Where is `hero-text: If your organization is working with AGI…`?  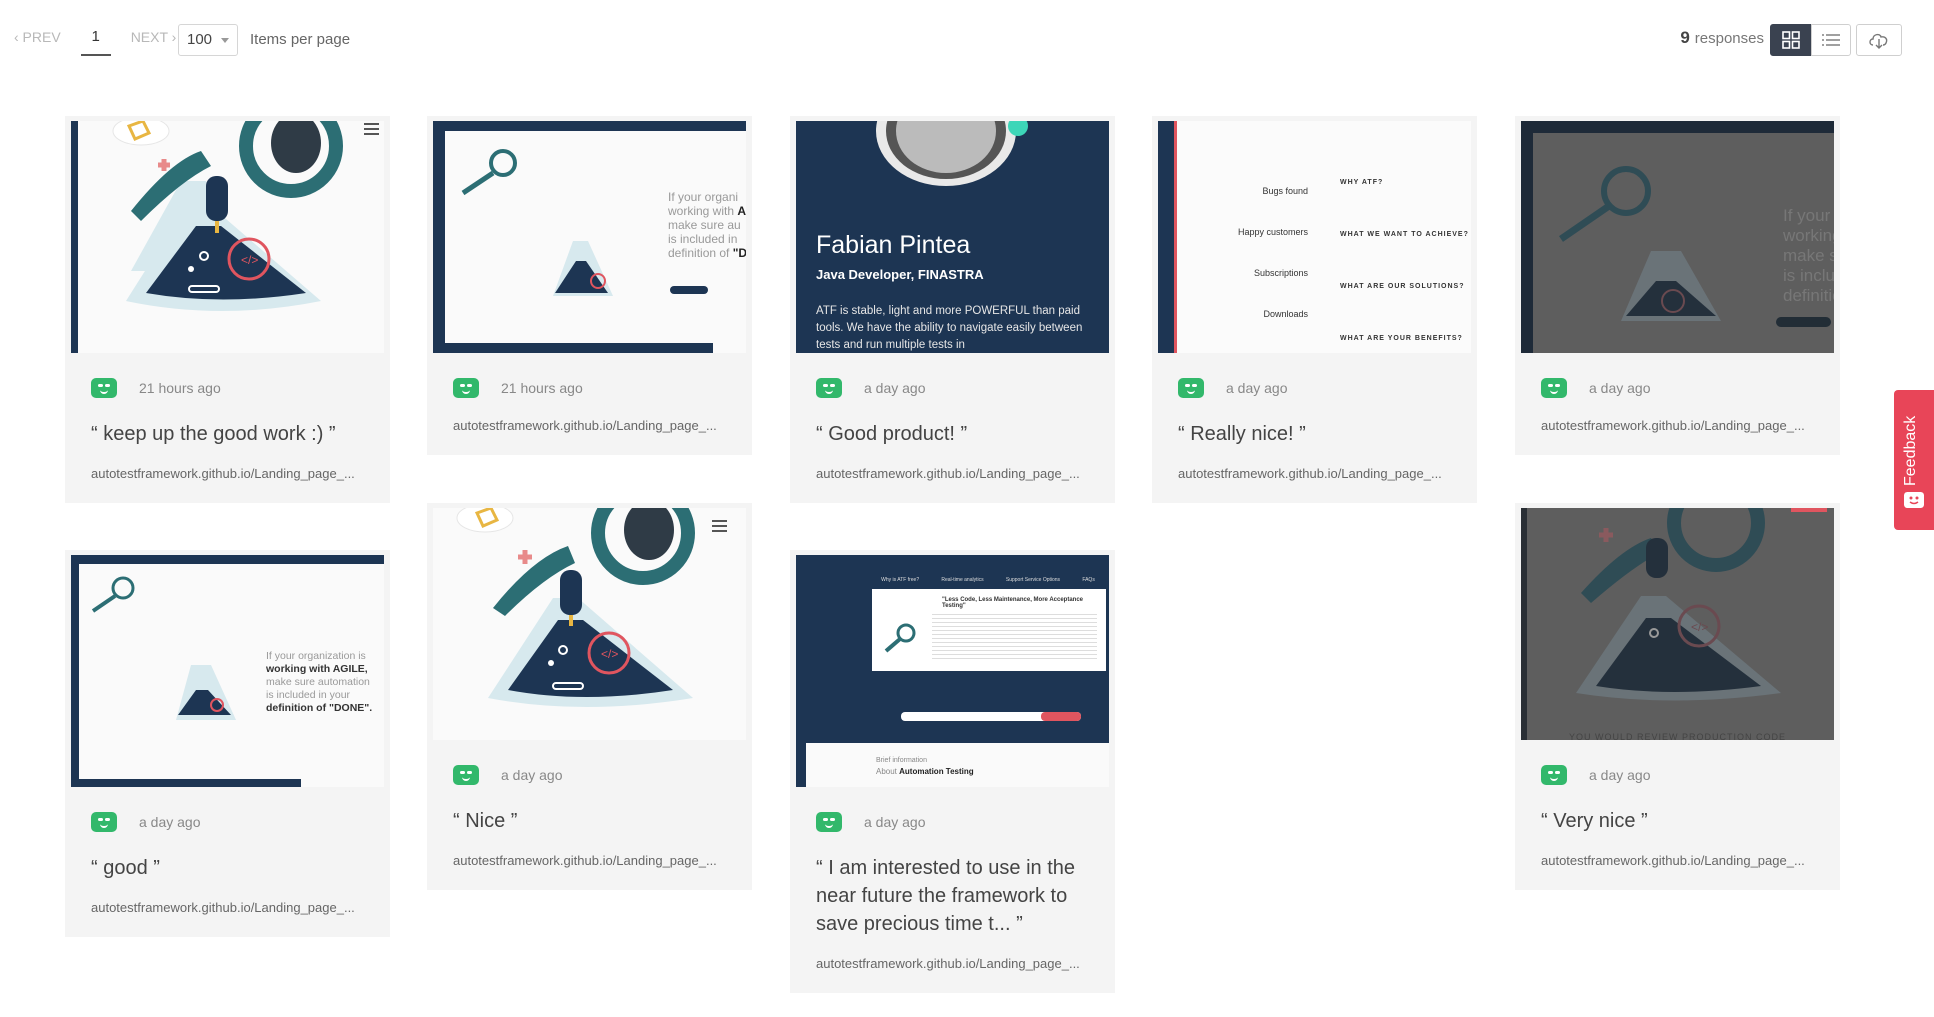
hero-text: If your organization is working with AGI… is located at coordinates (319, 682).